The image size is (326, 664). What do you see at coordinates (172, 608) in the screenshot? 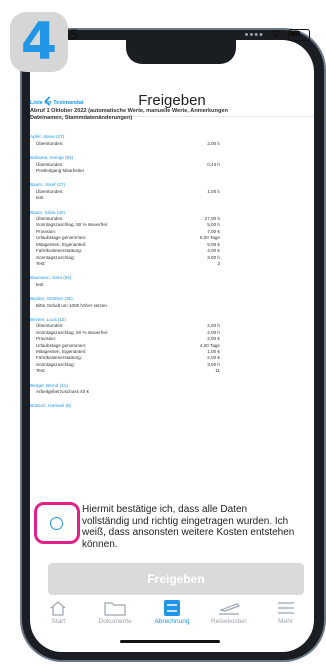
I see `accounting-icon` at bounding box center [172, 608].